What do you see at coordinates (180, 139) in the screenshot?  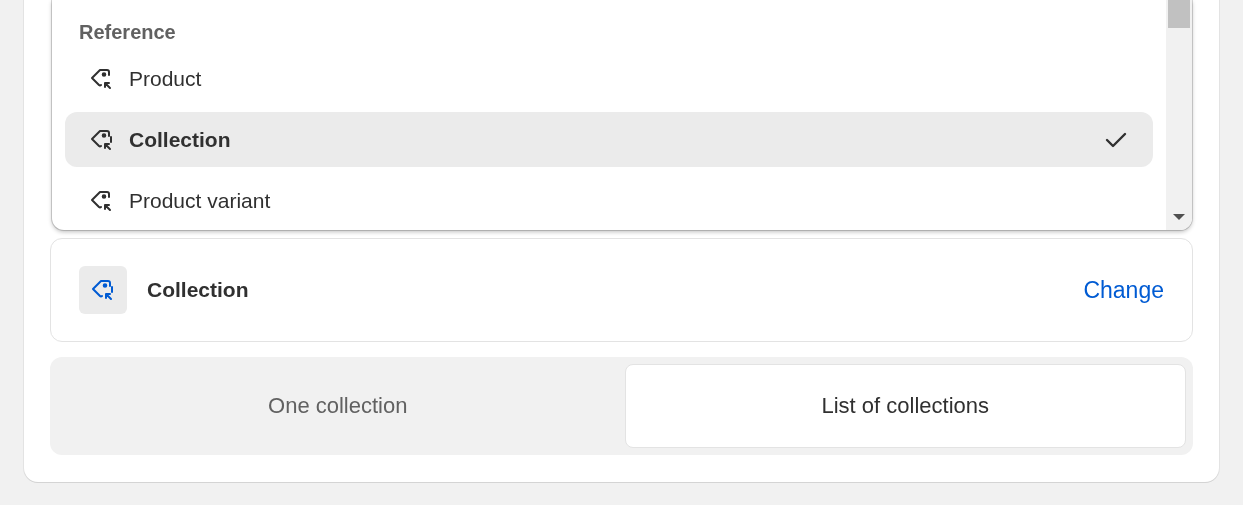 I see `menu-item-label: Collection` at bounding box center [180, 139].